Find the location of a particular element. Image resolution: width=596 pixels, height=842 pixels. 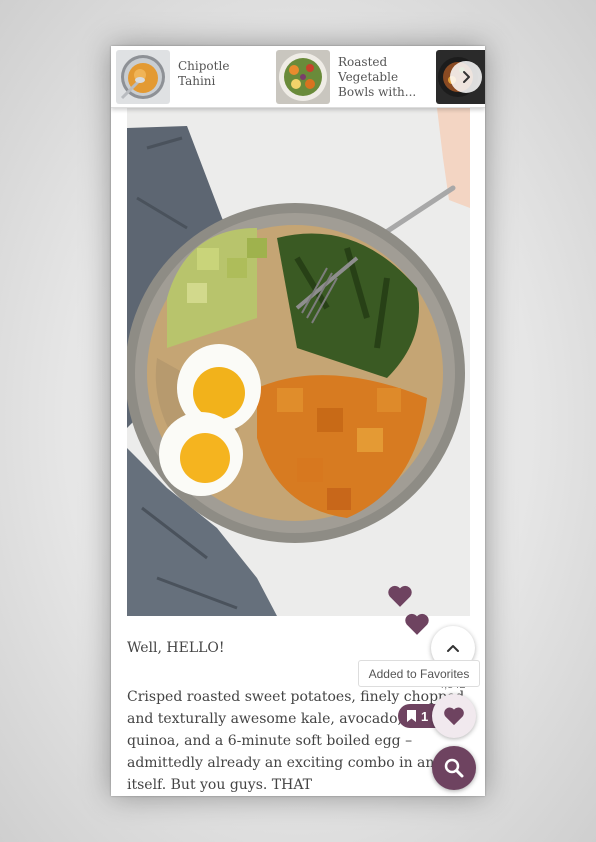

chevron-up-icon is located at coordinates (453, 648).